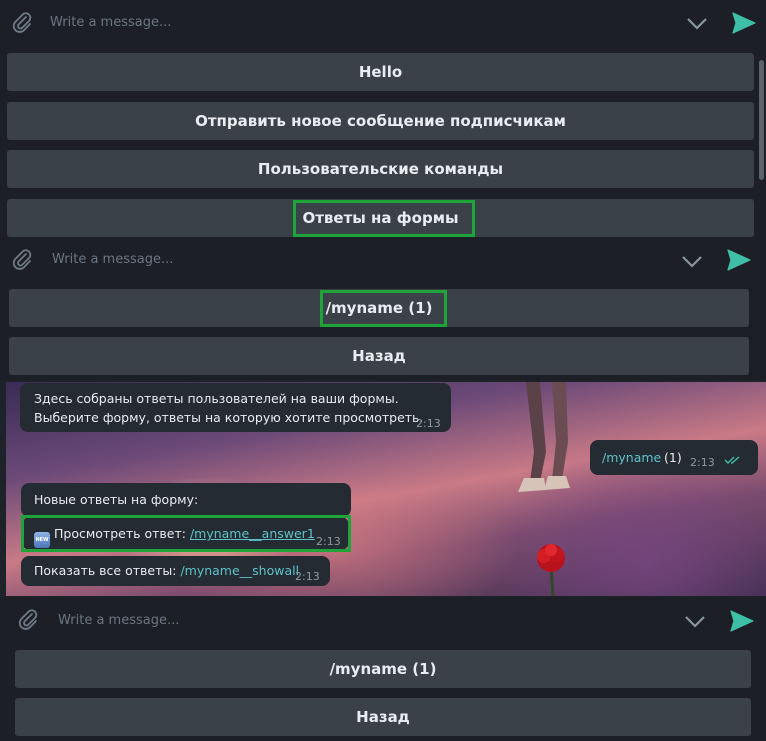  What do you see at coordinates (631, 457) in the screenshot?
I see `command-link: /myname` at bounding box center [631, 457].